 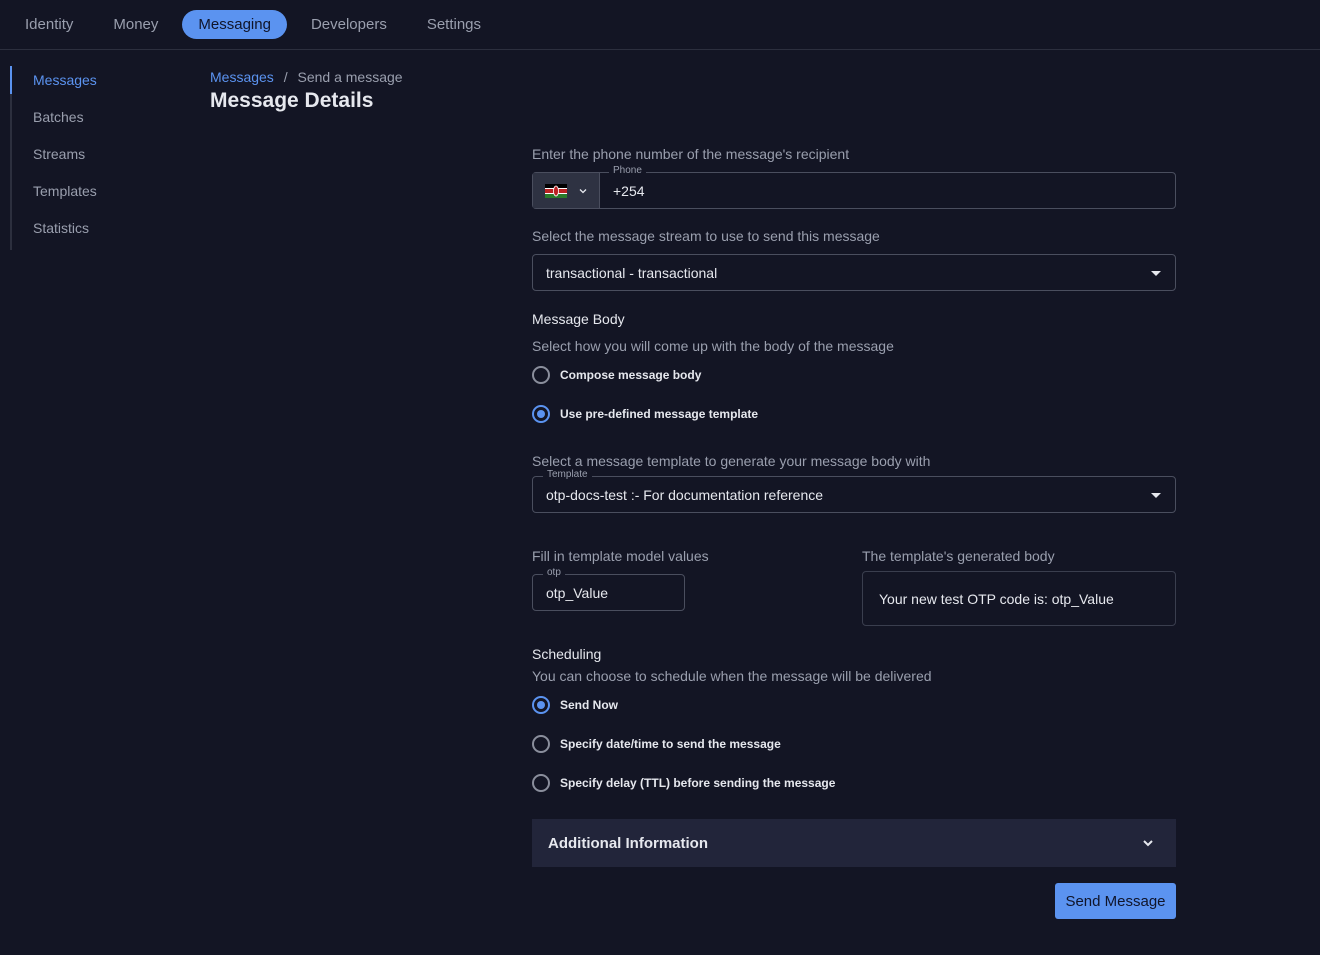 I want to click on radio-send-now: Send Now, so click(x=575, y=705).